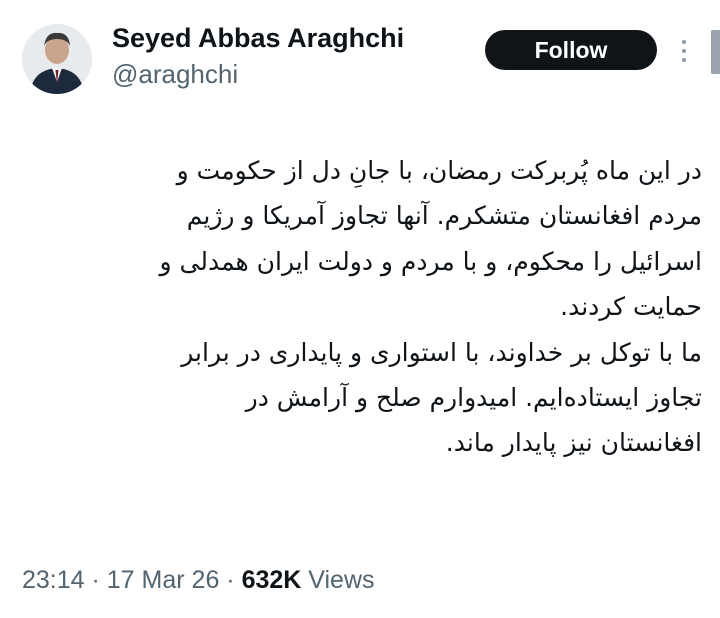 This screenshot has height=618, width=720. Describe the element at coordinates (53, 580) in the screenshot. I see `tweet-time: 23:14` at that location.